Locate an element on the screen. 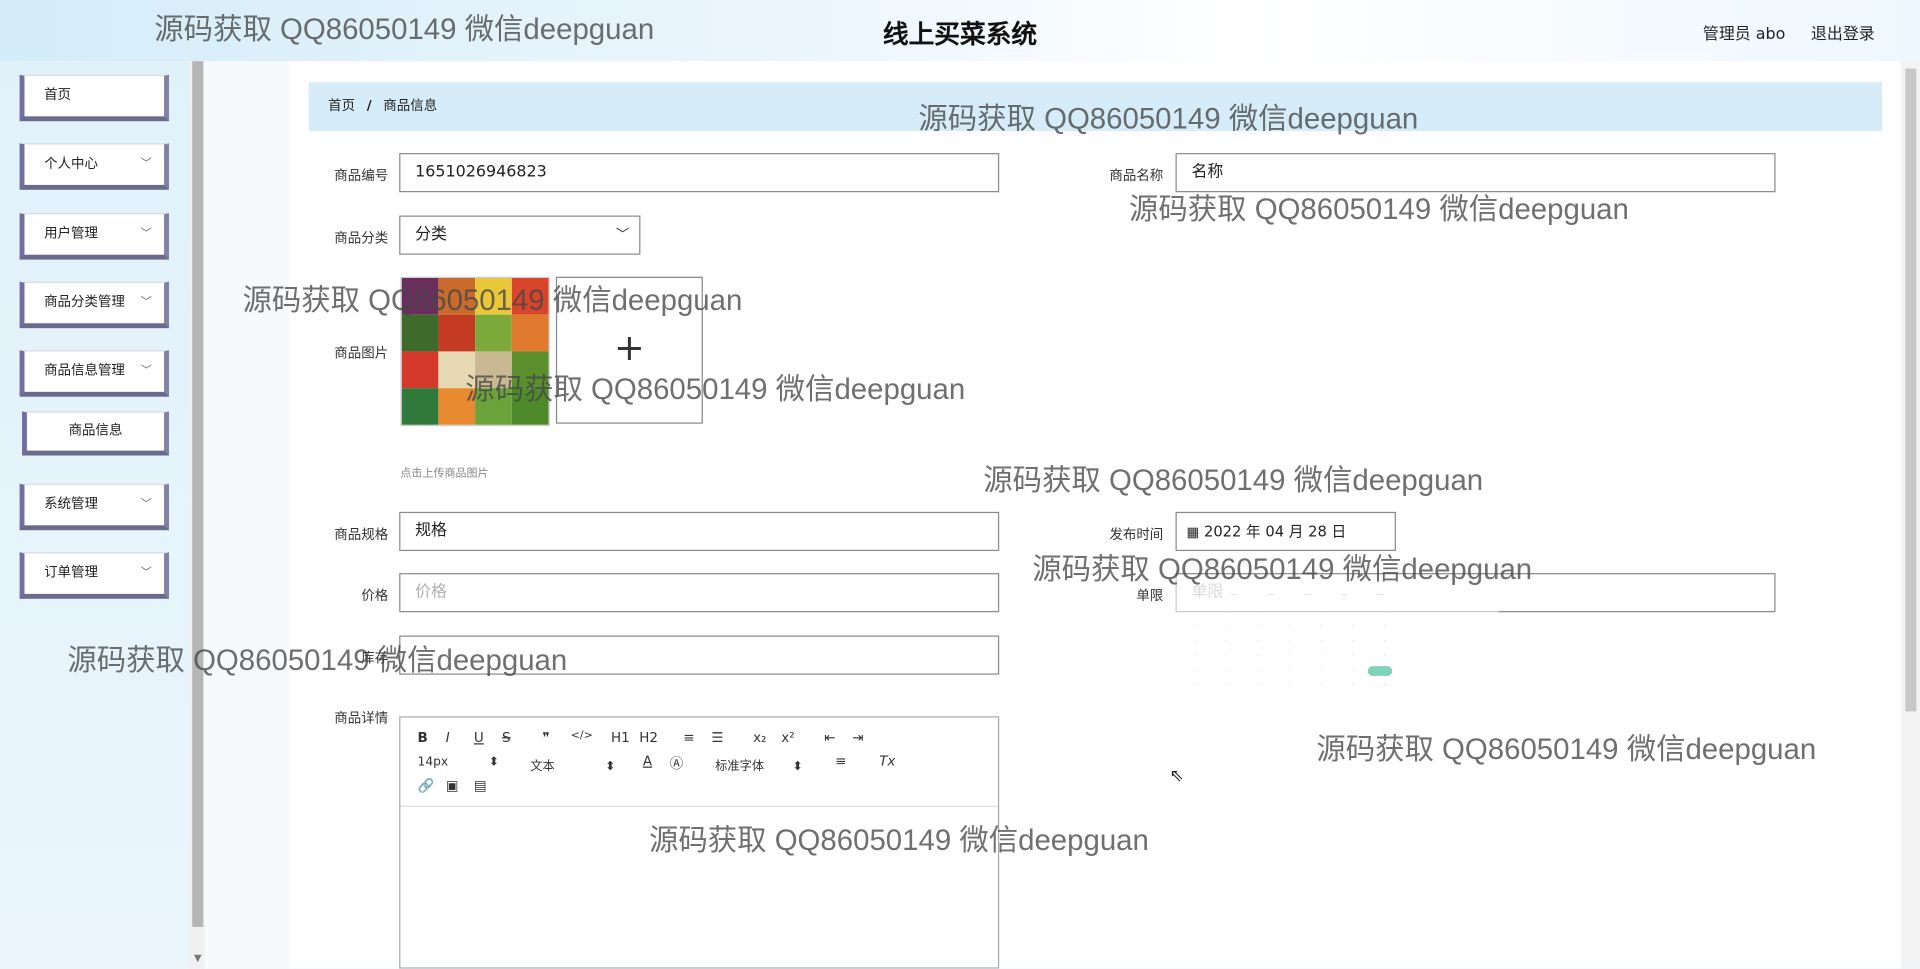  breadcrumb-home: 首页 is located at coordinates (341, 106).